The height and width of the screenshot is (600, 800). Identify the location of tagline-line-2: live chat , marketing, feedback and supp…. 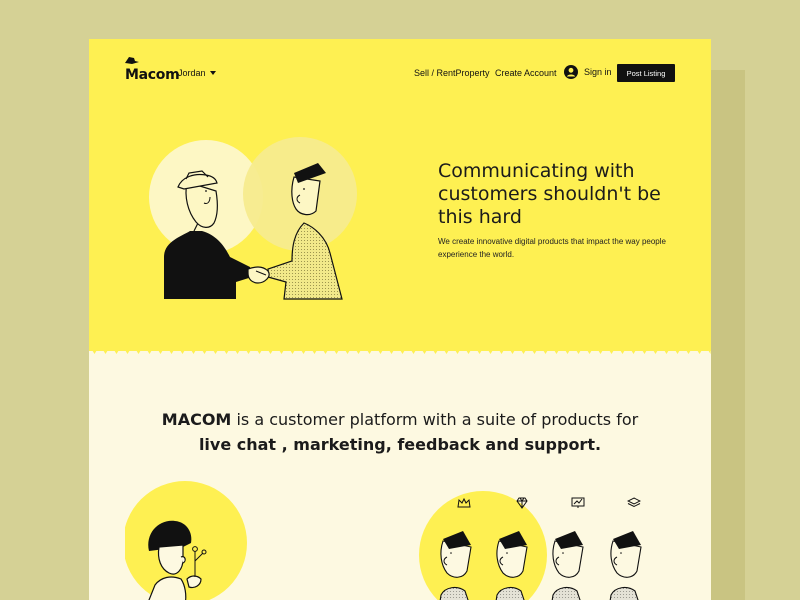
(400, 444).